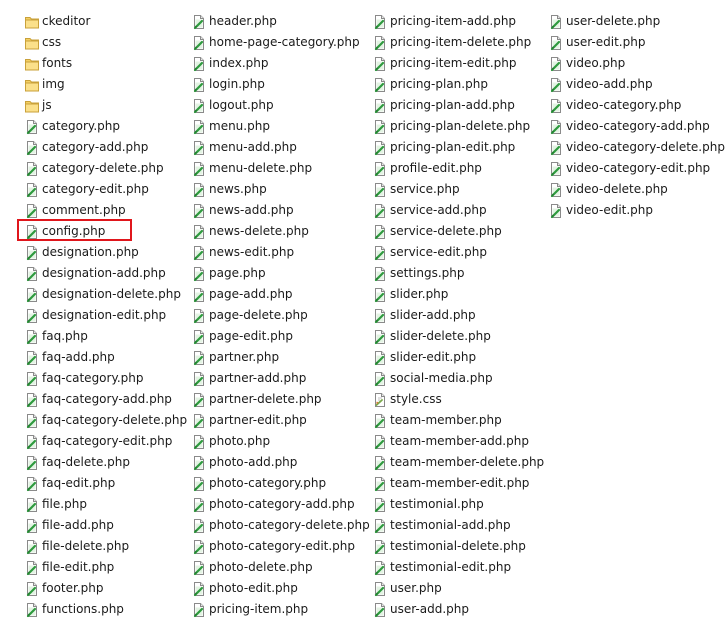 Image resolution: width=728 pixels, height=634 pixels. I want to click on file-item-designation-php: designation.php, so click(105, 252).